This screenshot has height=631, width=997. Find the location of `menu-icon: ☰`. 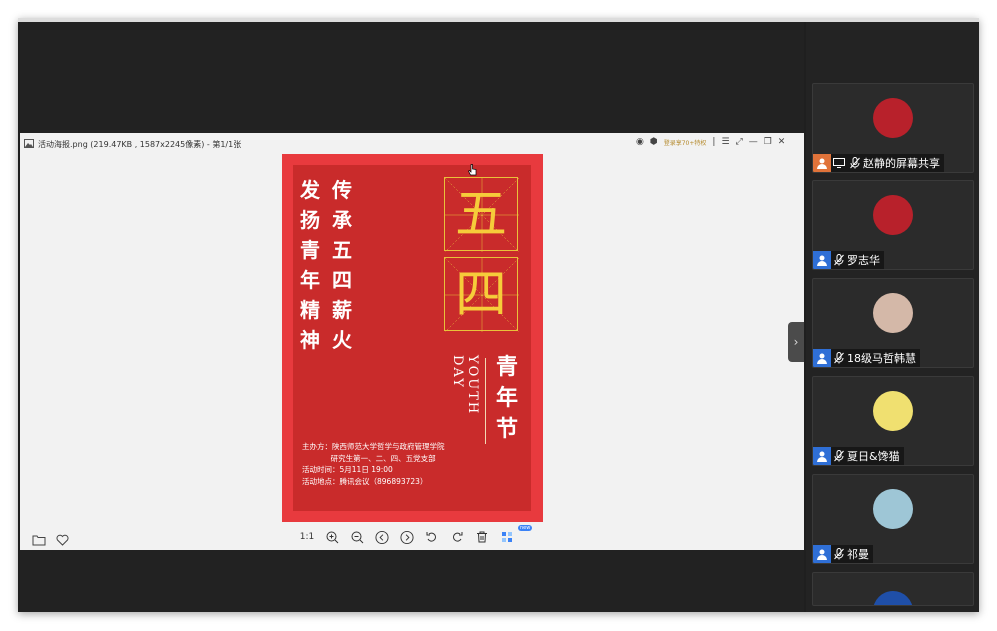

menu-icon: ☰ is located at coordinates (725, 142).